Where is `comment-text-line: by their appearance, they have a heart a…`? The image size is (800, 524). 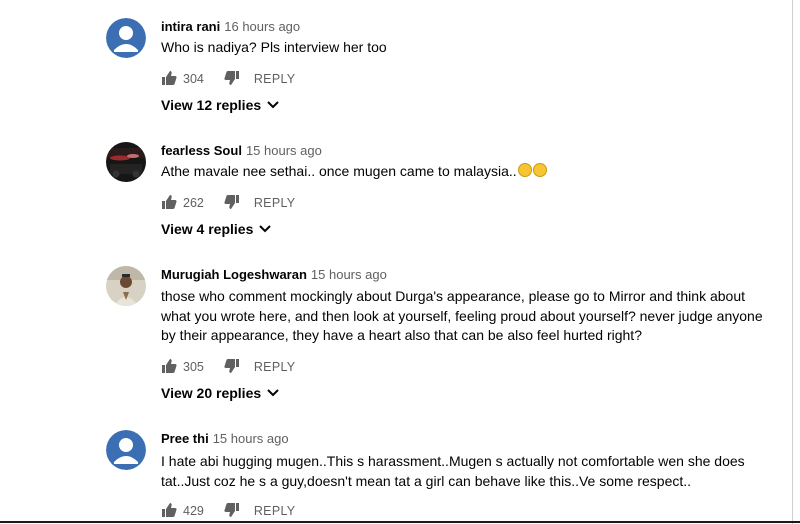
comment-text-line: by their appearance, they have a heart a… is located at coordinates (401, 335).